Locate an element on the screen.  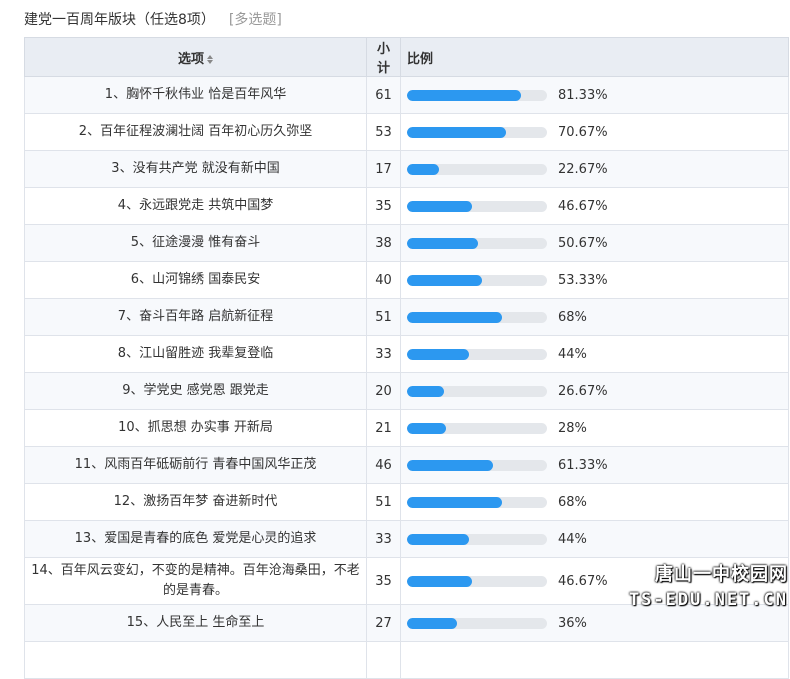
ratio-cell: 70.67% is located at coordinates (594, 132).